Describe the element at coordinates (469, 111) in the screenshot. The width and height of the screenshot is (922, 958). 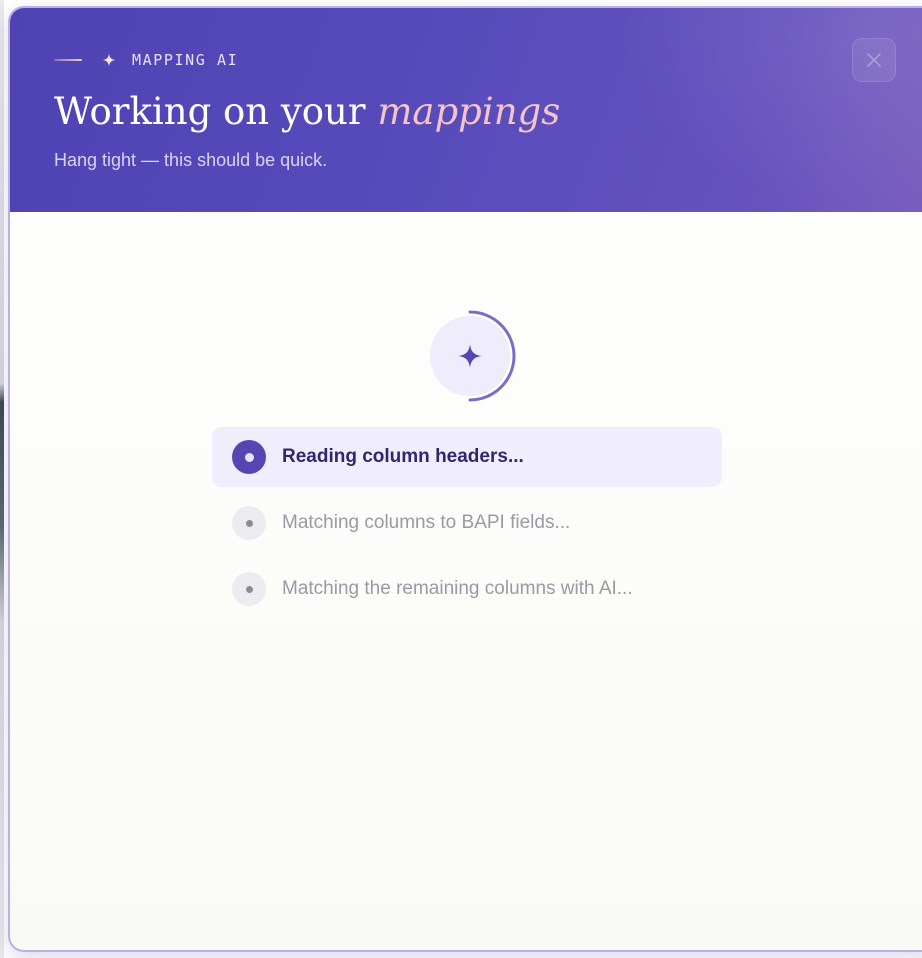
I see `dialog-title-accent: mappings` at that location.